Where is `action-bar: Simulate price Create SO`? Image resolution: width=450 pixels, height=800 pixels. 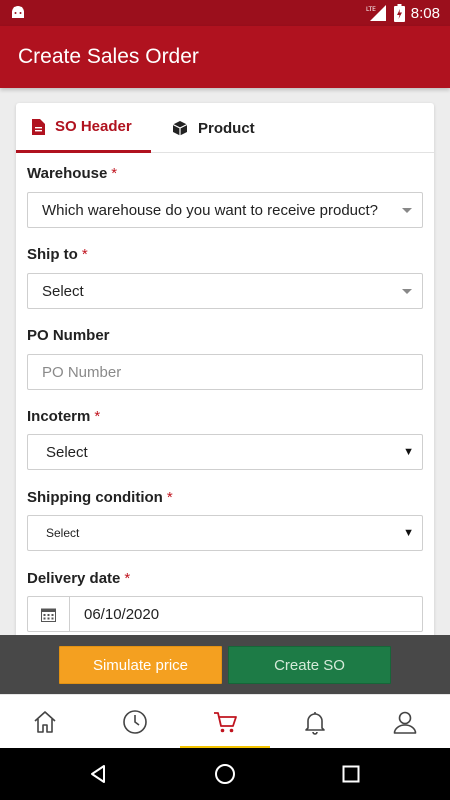
action-bar: Simulate price Create SO is located at coordinates (225, 664).